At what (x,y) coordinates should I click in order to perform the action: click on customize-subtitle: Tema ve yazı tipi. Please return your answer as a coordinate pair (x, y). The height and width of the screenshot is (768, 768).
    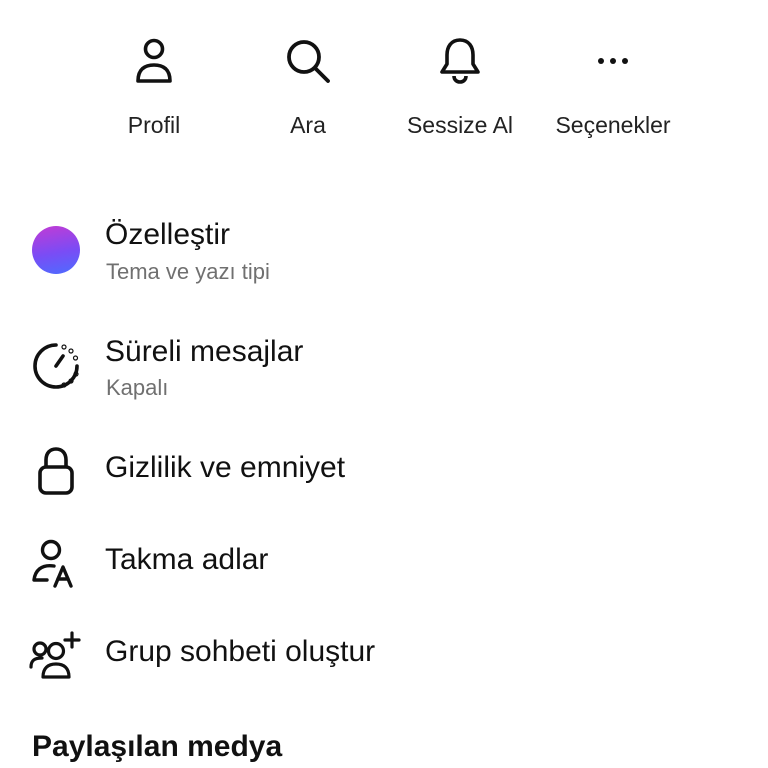
    Looking at the image, I should click on (188, 271).